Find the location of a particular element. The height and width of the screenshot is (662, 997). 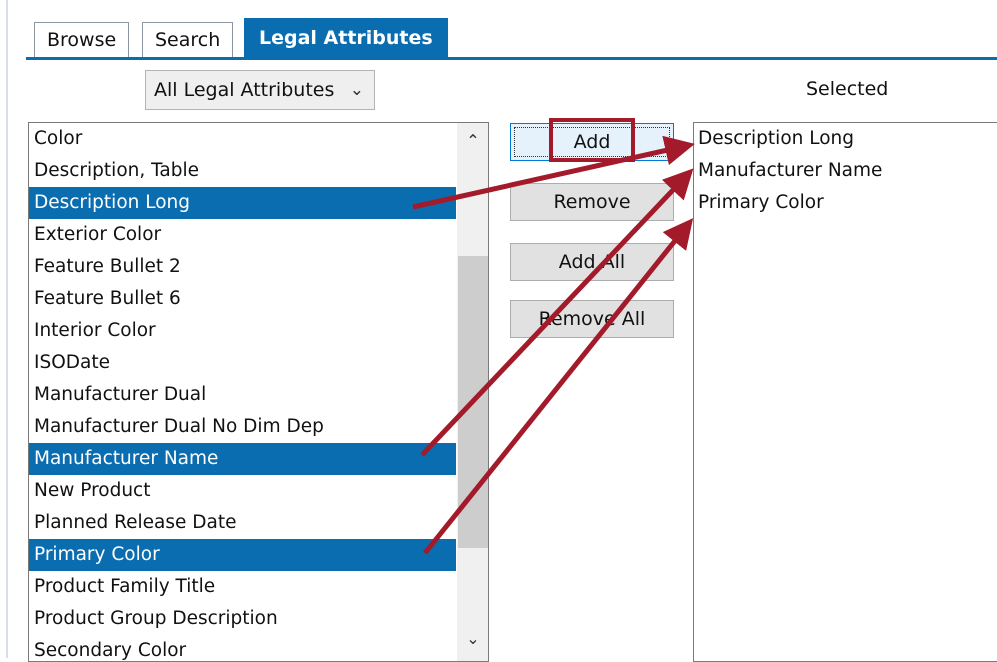

selected-list-title: Selected is located at coordinates (847, 89).